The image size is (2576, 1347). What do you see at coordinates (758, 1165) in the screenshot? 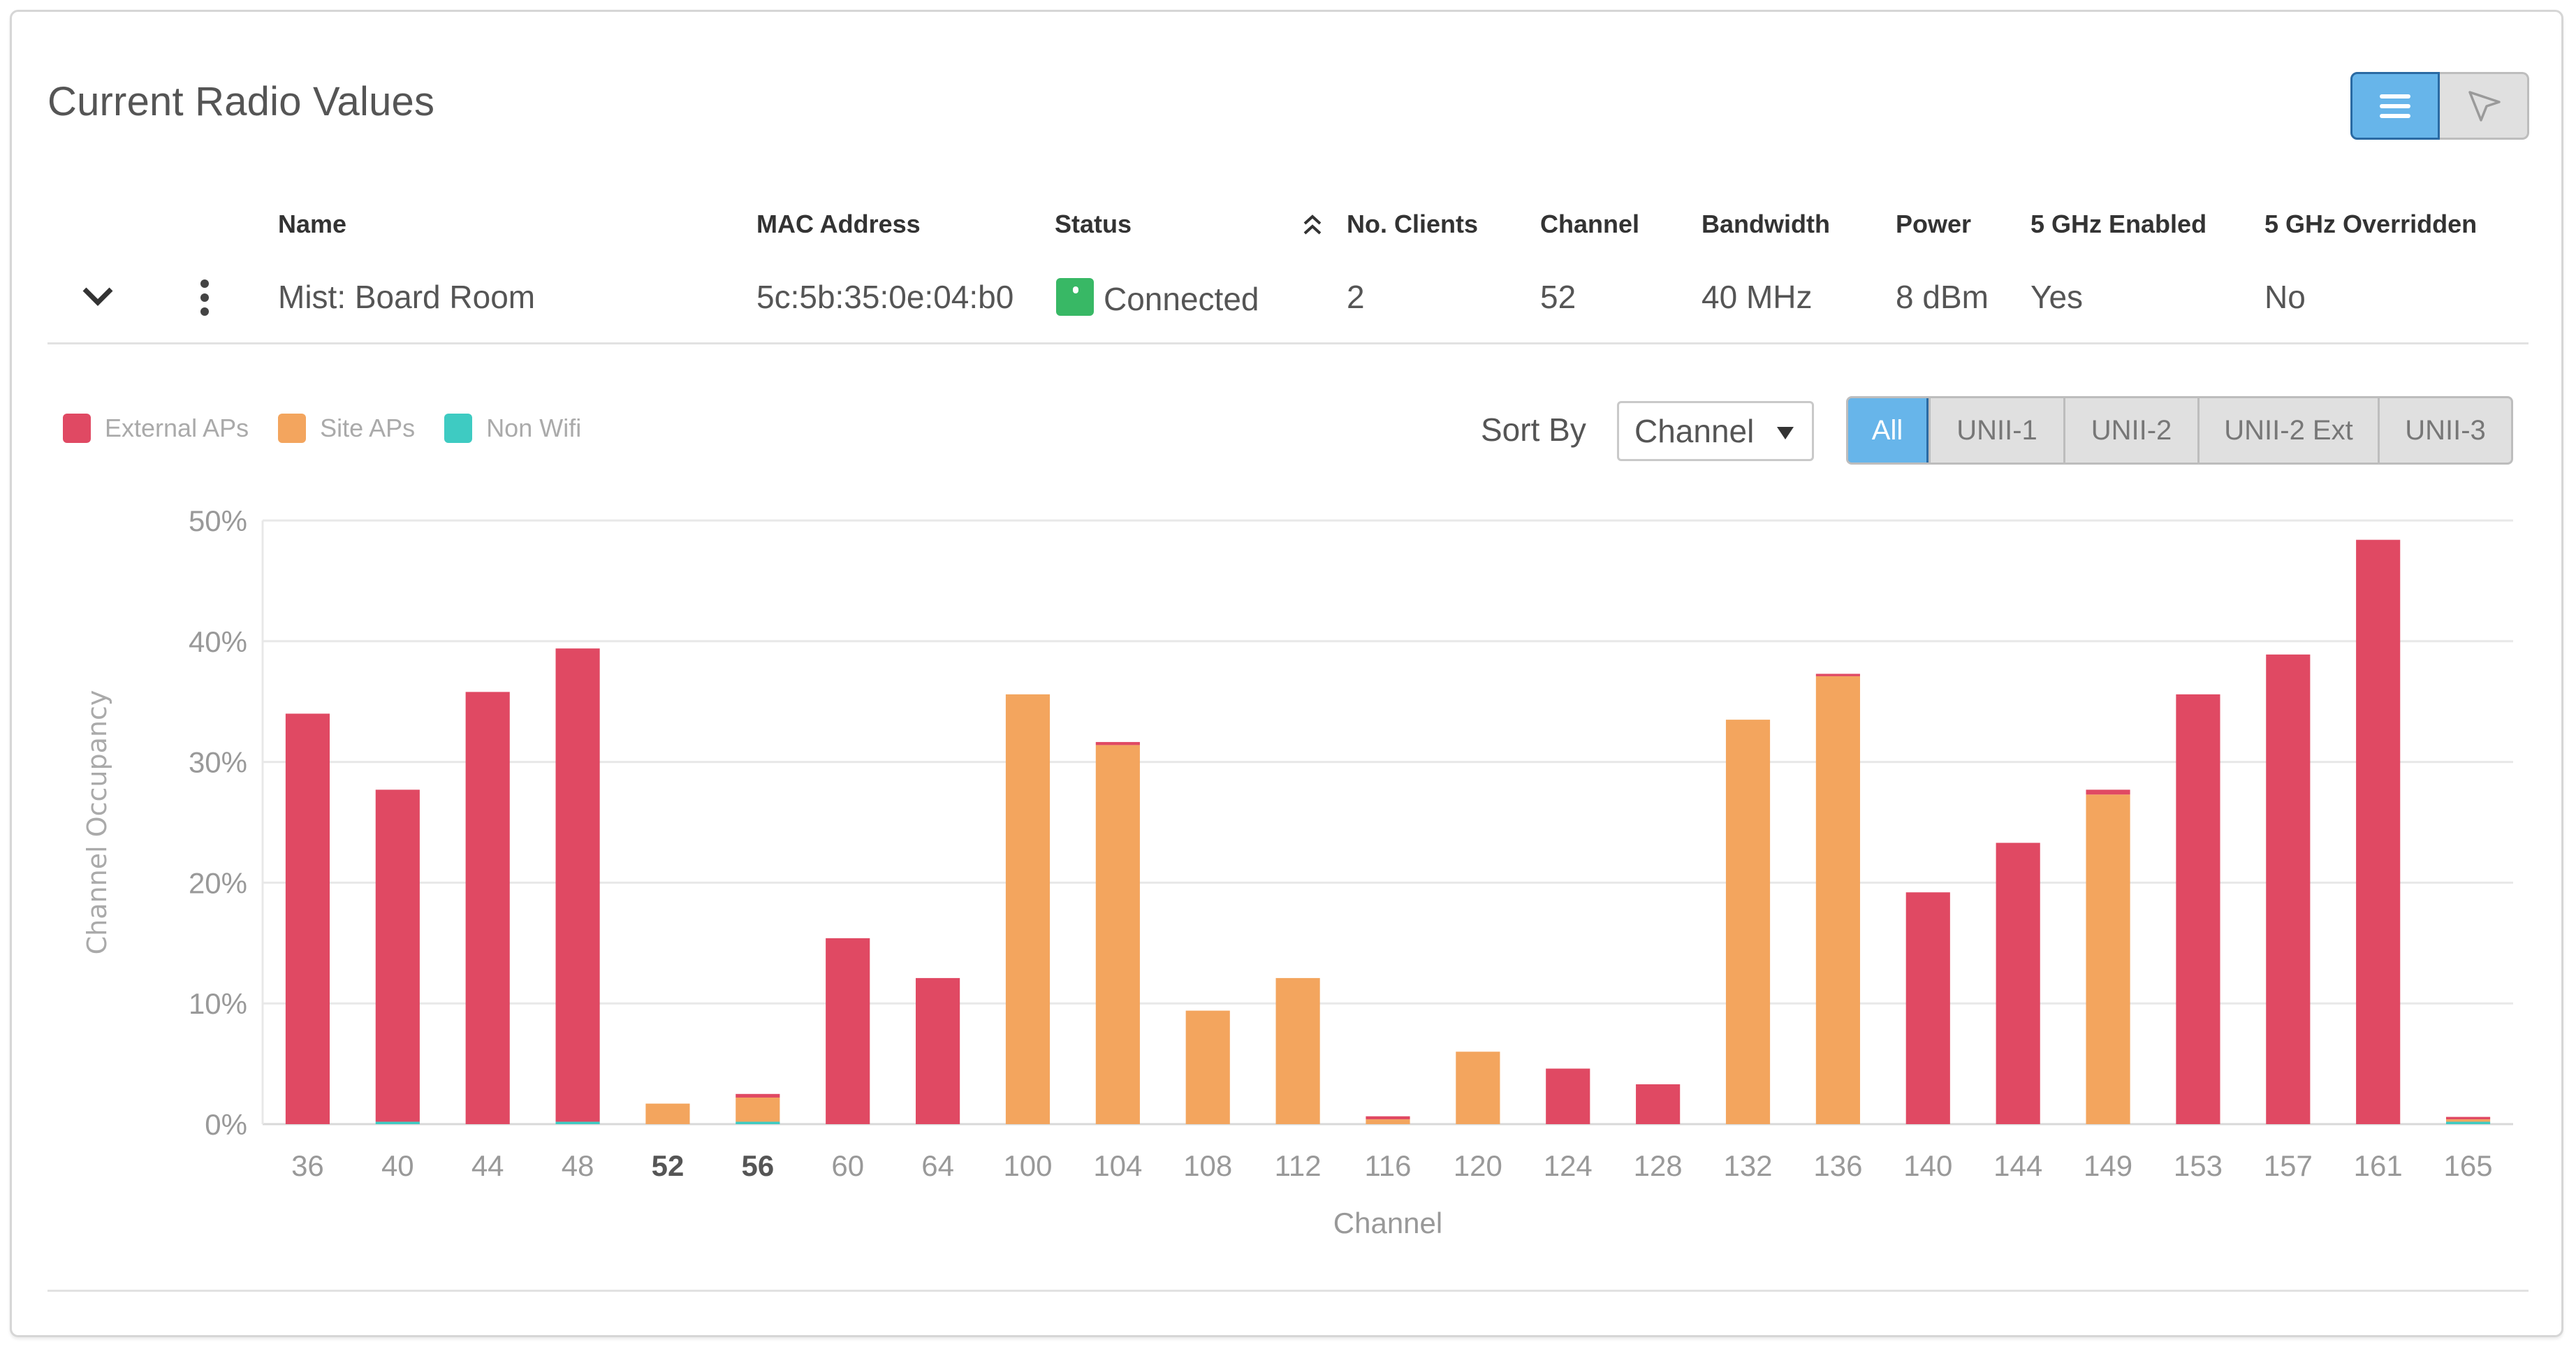
I see `x-tick-label: 56` at bounding box center [758, 1165].